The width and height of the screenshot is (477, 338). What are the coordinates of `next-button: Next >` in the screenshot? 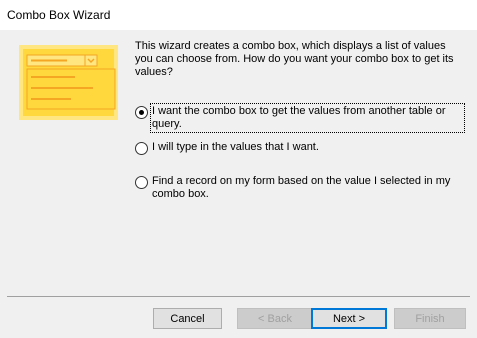 It's located at (349, 318).